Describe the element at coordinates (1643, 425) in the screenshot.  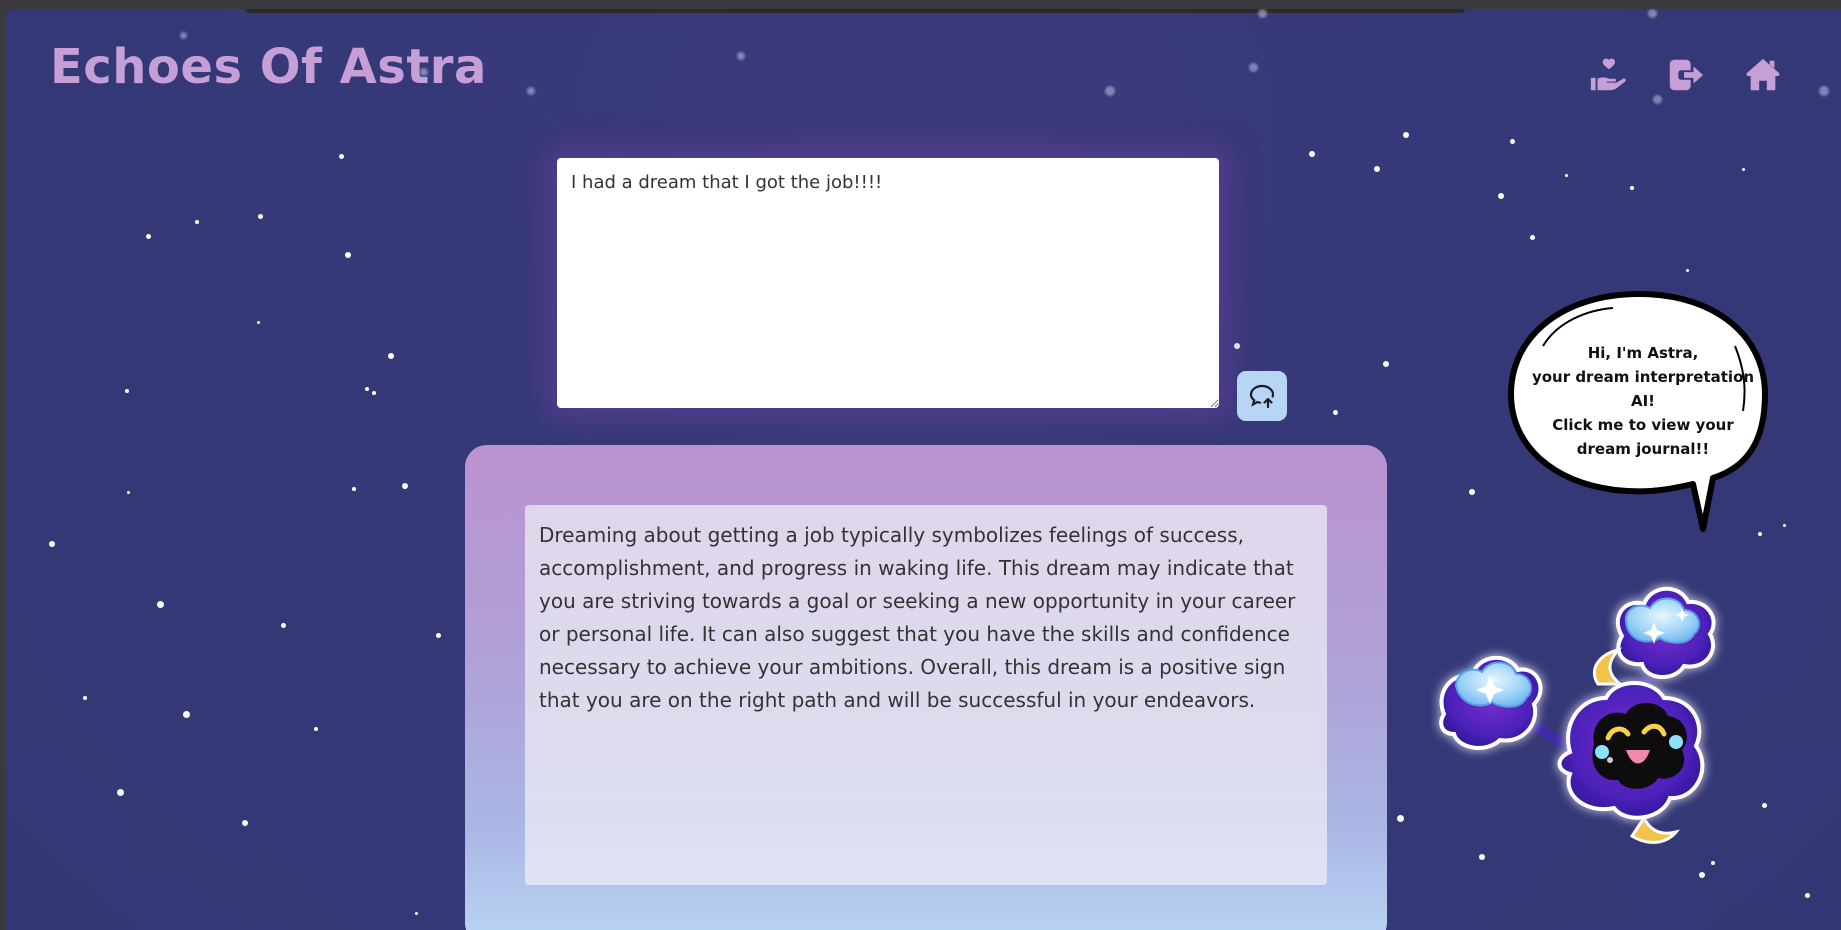
I see `bubble-line: Click me to view your` at that location.